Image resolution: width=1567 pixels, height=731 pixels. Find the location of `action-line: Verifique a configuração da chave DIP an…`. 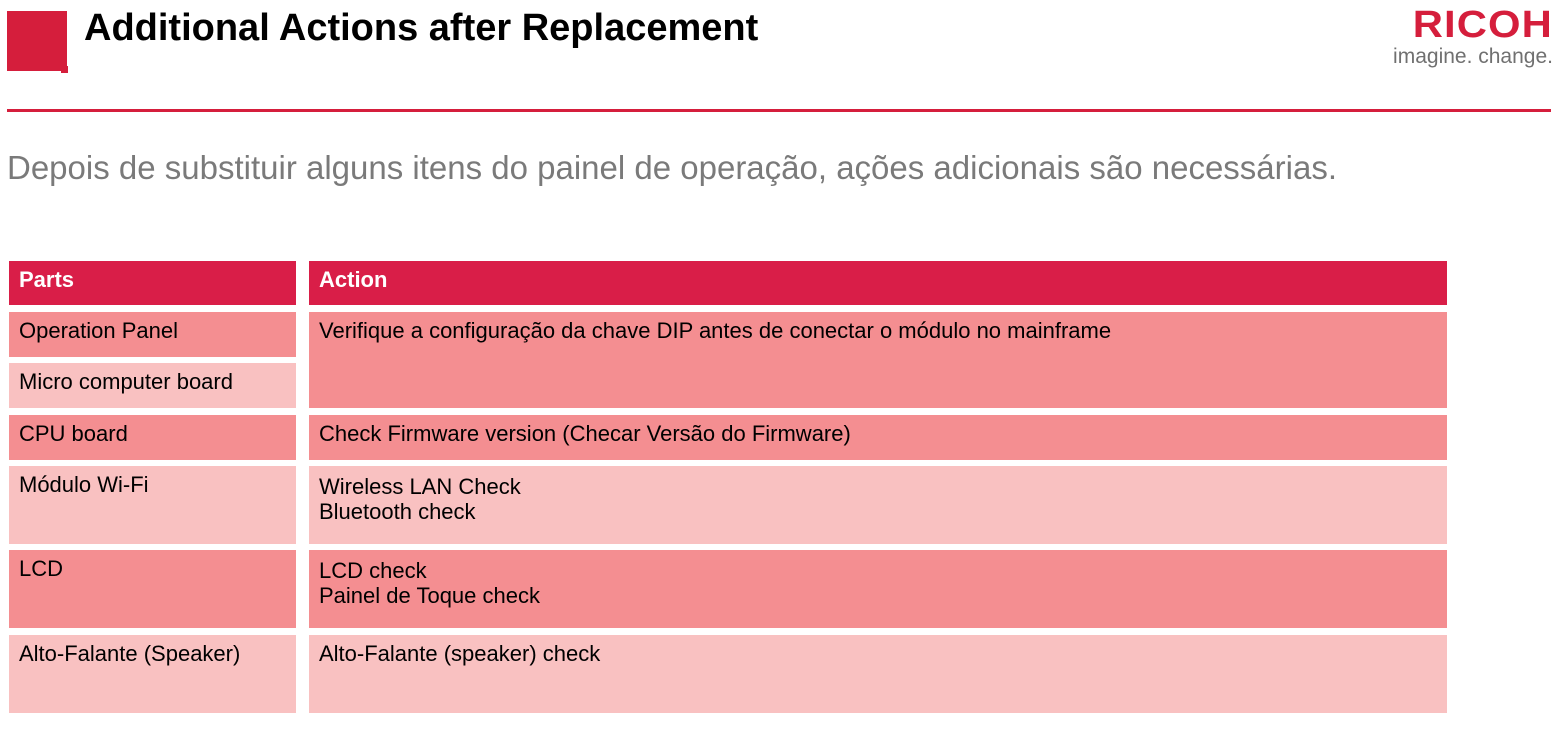

action-line: Verifique a configuração da chave DIP an… is located at coordinates (715, 330).